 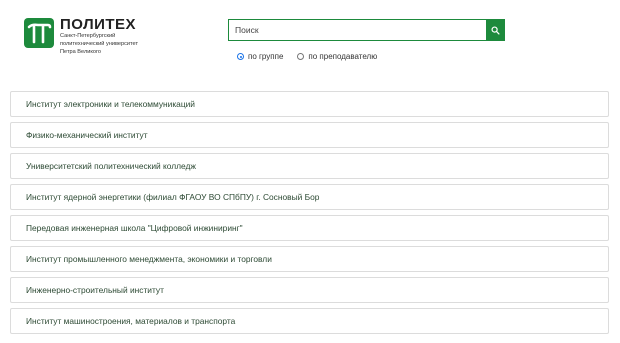 What do you see at coordinates (309, 166) in the screenshot?
I see `list-item: Университетский политехнический колледж` at bounding box center [309, 166].